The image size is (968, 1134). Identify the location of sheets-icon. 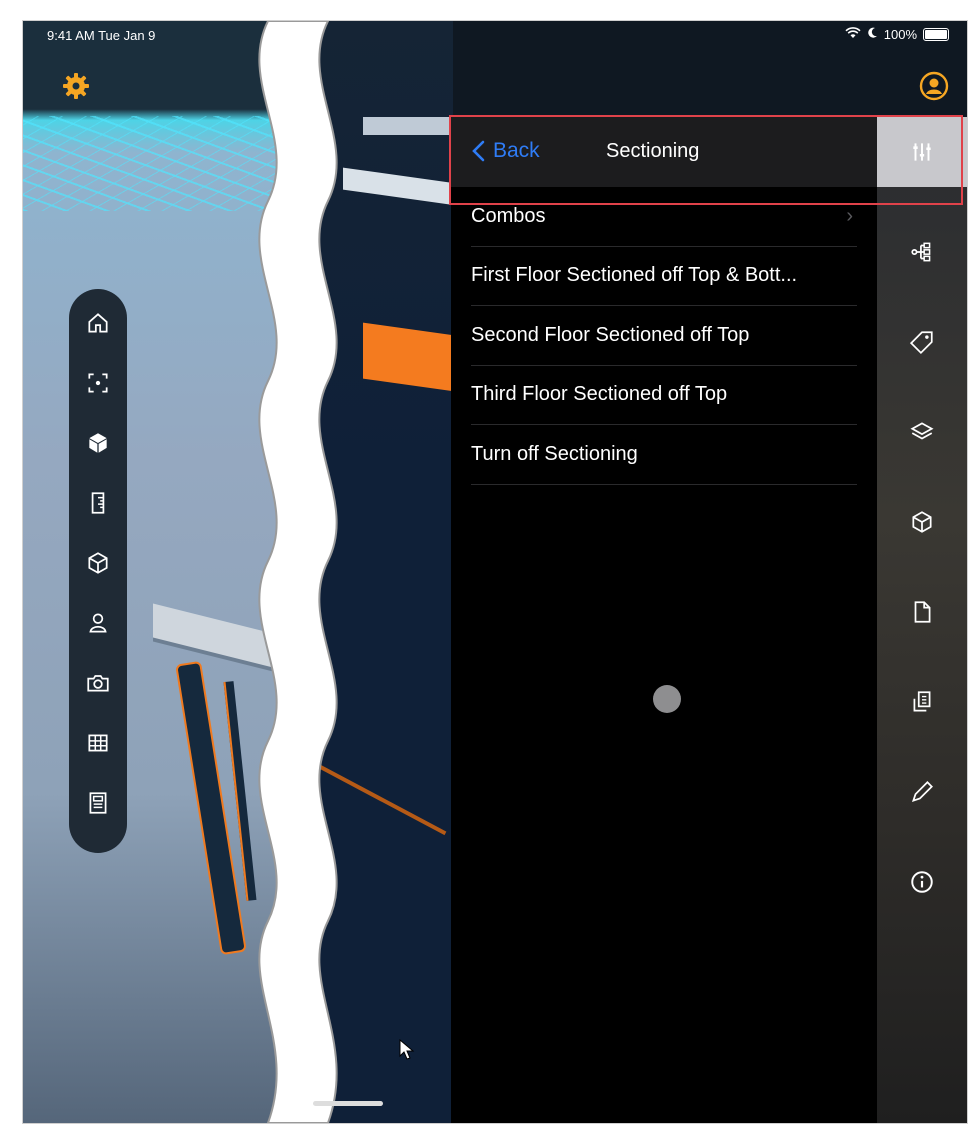
(922, 702).